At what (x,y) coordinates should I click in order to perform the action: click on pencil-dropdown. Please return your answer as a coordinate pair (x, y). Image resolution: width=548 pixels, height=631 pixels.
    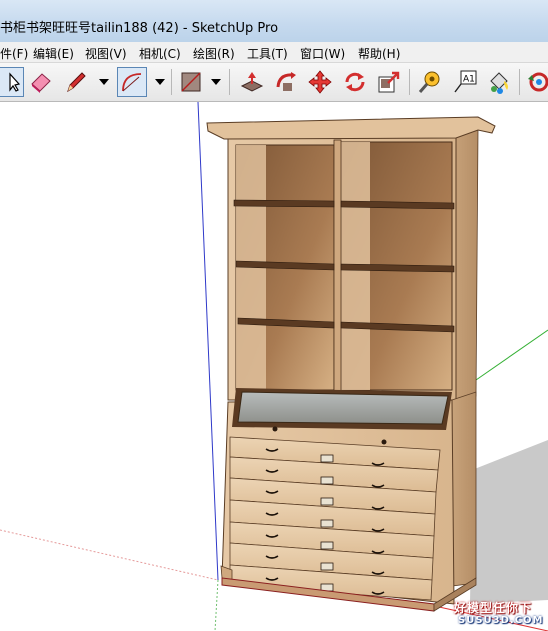
    Looking at the image, I should click on (104, 82).